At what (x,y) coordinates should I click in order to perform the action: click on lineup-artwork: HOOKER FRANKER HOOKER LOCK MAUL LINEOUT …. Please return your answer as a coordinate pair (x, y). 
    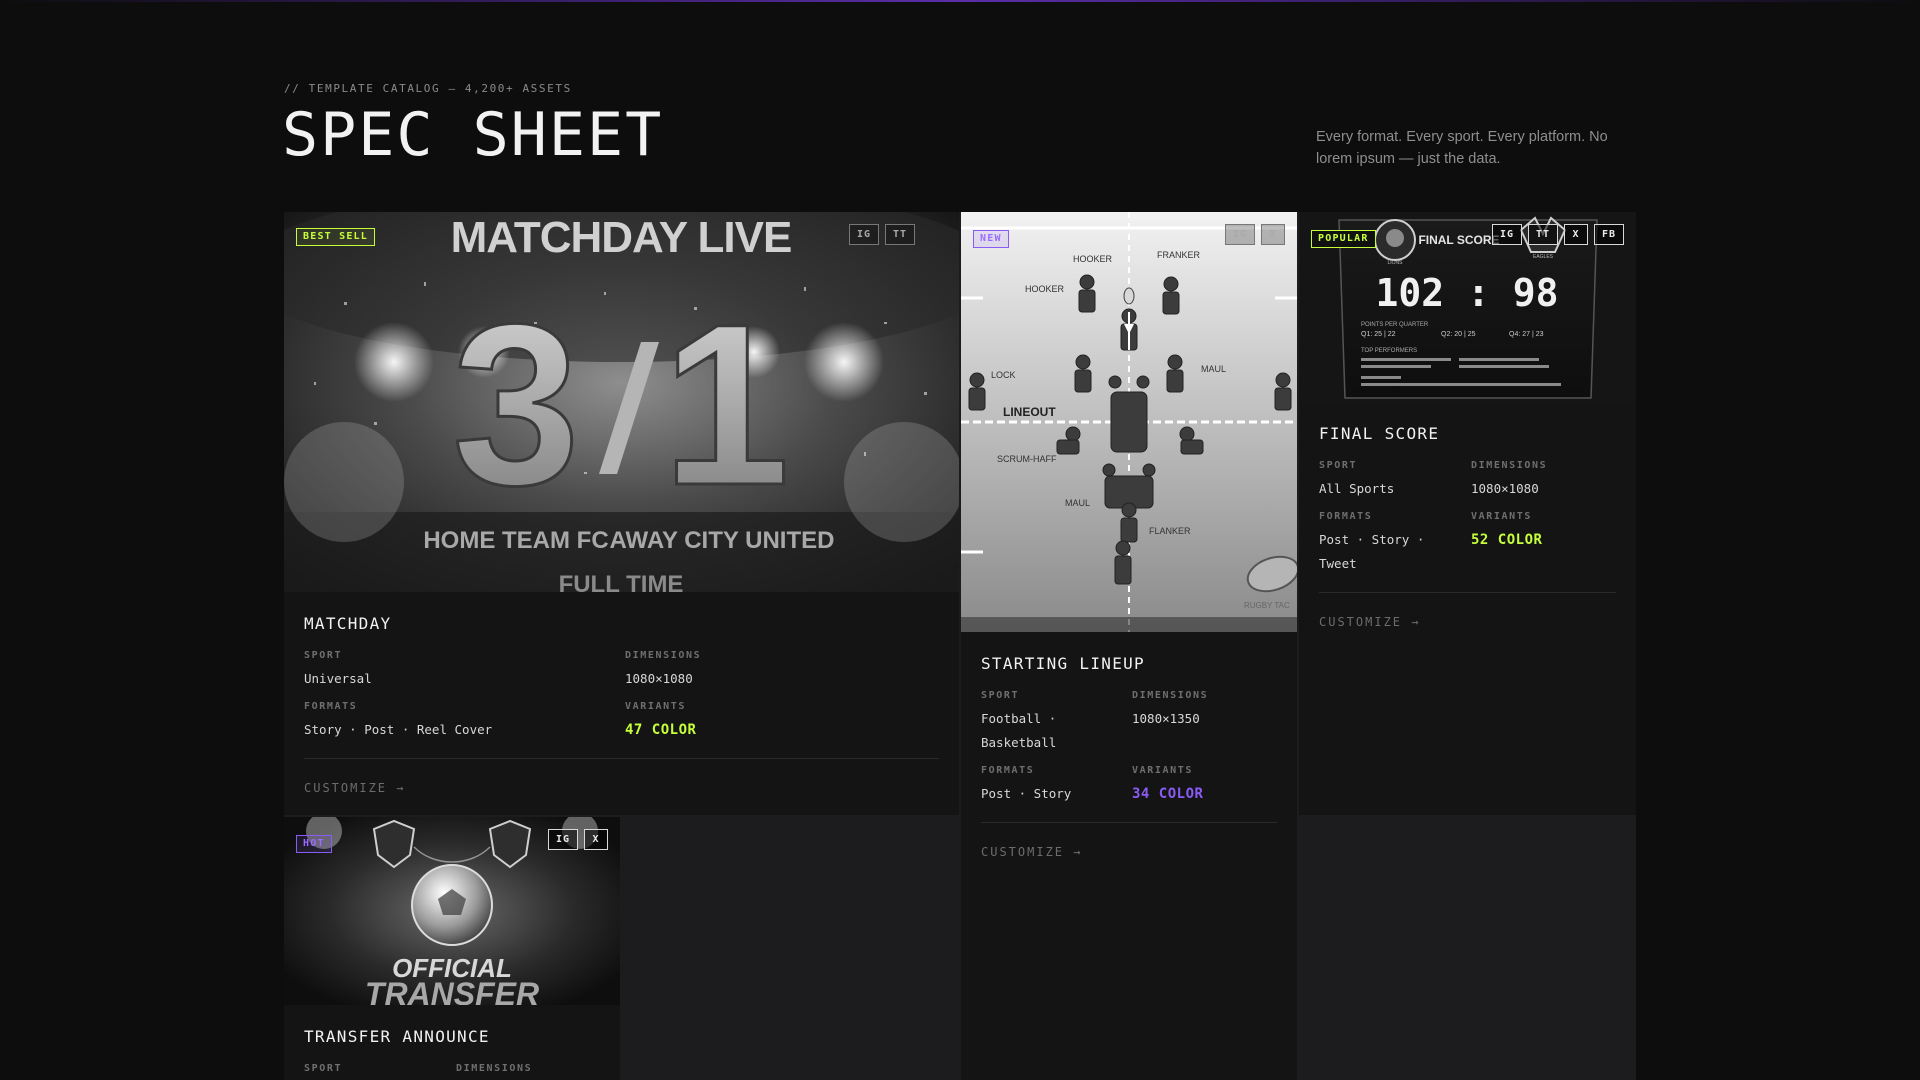
    Looking at the image, I should click on (1129, 422).